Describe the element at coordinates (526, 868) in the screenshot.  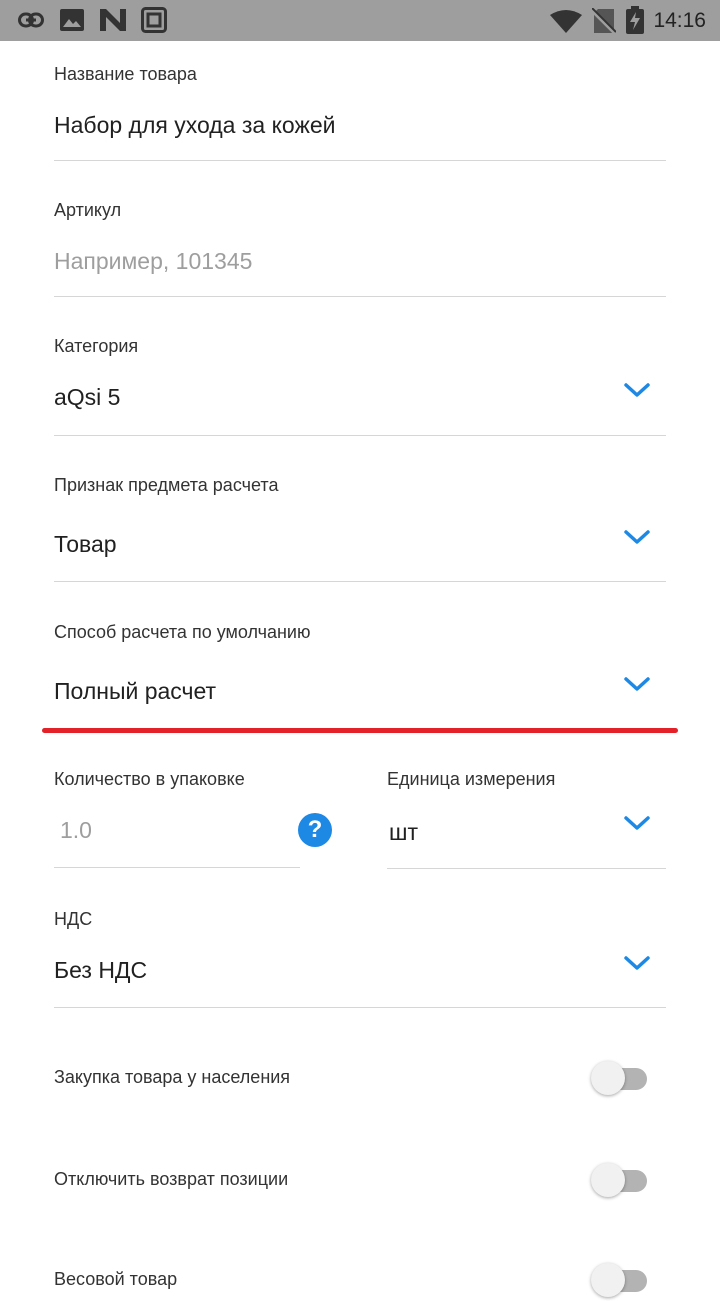
I see `unit-underline` at that location.